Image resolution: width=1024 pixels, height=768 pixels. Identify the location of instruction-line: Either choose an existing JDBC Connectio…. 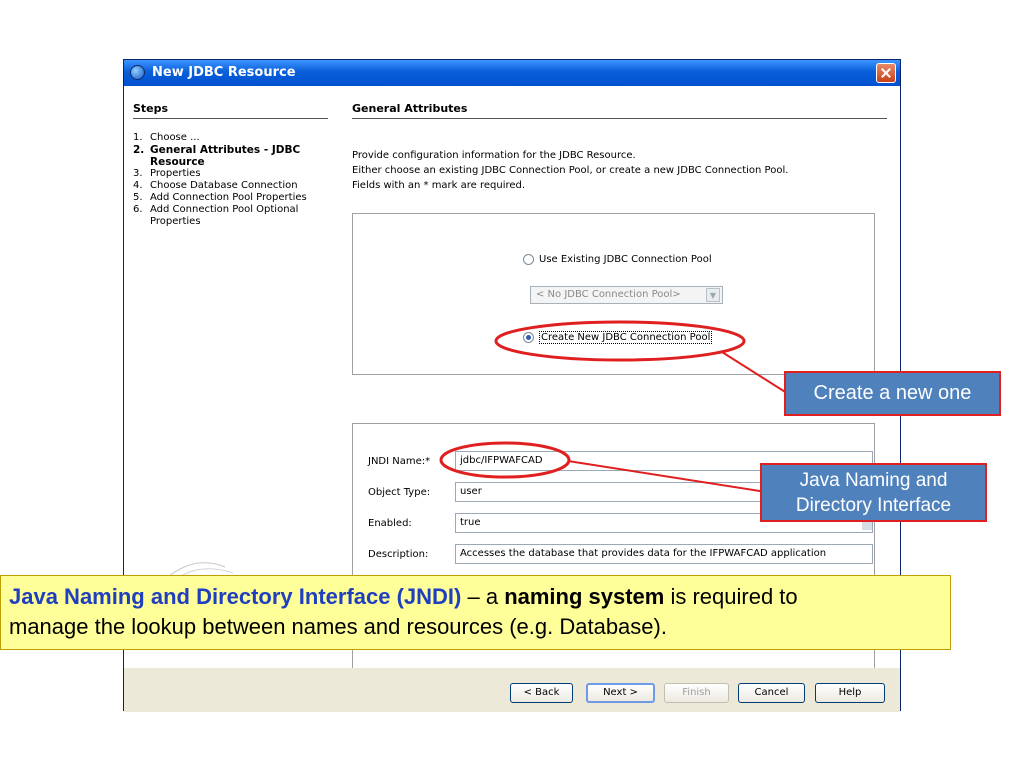
(570, 170).